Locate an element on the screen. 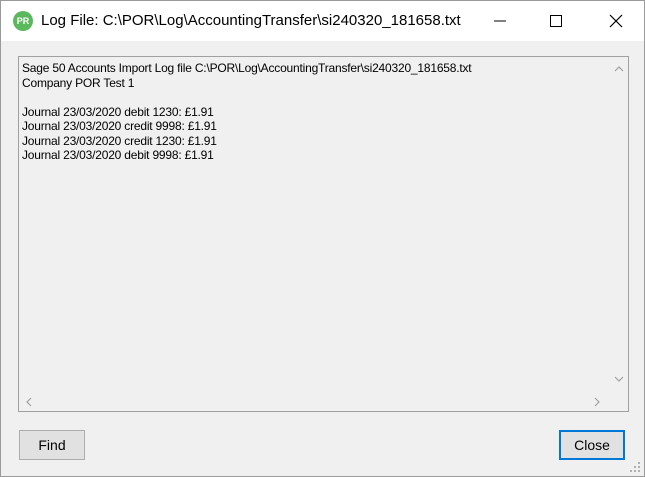 This screenshot has width=645, height=477. horizontal-scrollbar is located at coordinates (315, 402).